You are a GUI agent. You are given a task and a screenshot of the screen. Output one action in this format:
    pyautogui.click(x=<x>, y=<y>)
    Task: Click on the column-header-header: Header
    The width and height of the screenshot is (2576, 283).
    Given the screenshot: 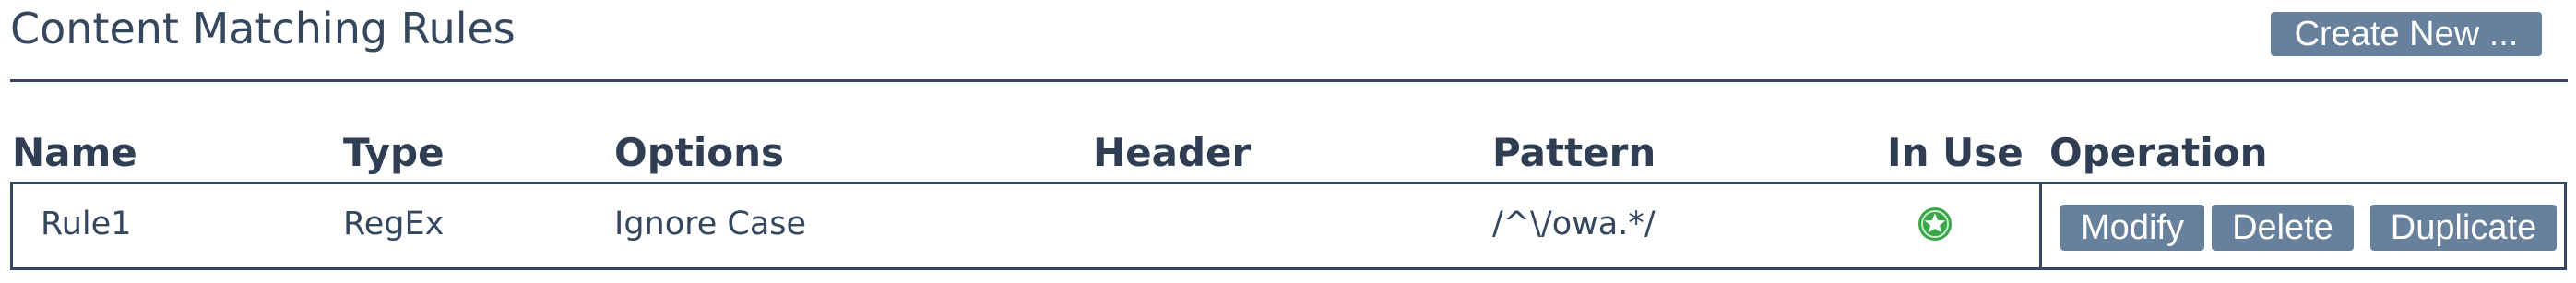 What is the action you would take?
    pyautogui.click(x=1172, y=152)
    